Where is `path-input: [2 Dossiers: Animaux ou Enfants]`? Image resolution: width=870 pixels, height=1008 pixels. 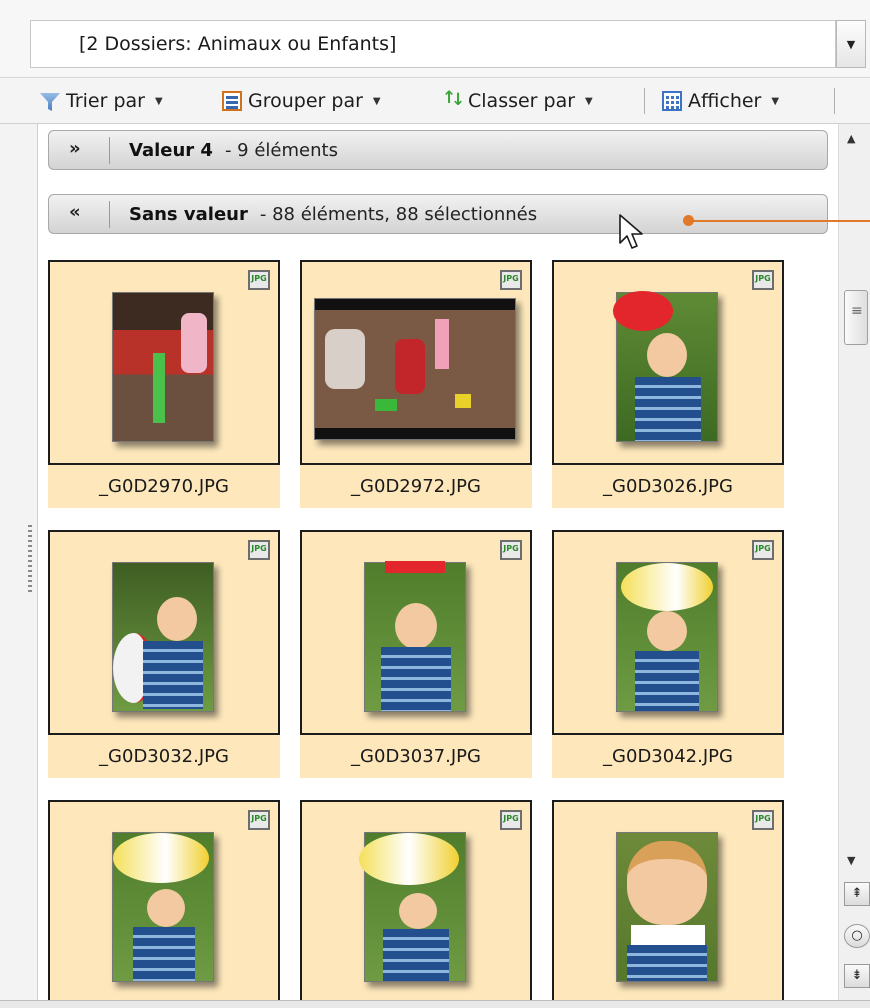 path-input: [2 Dossiers: Animaux ou Enfants] is located at coordinates (433, 44).